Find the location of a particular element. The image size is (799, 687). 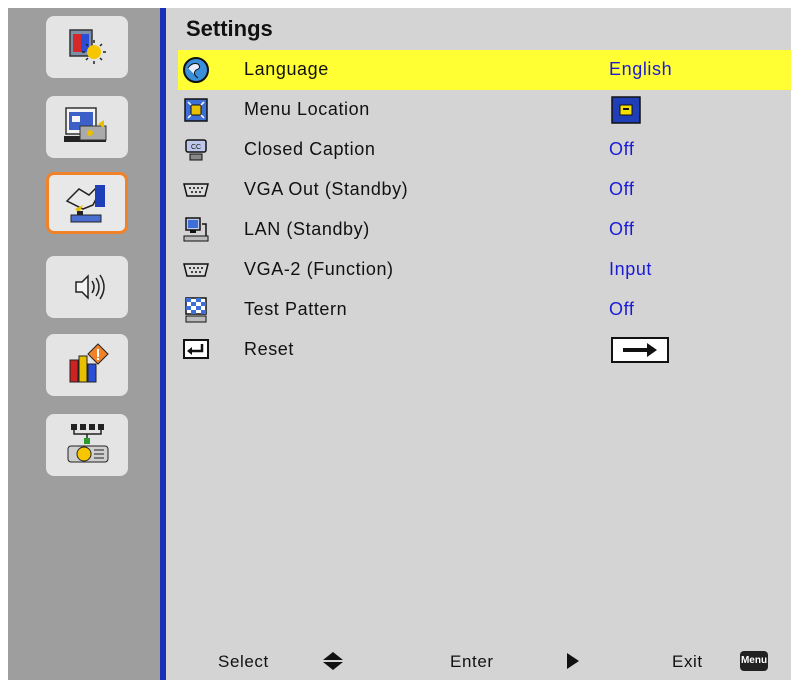

menu-item-label: Test Pattern is located at coordinates (296, 309).